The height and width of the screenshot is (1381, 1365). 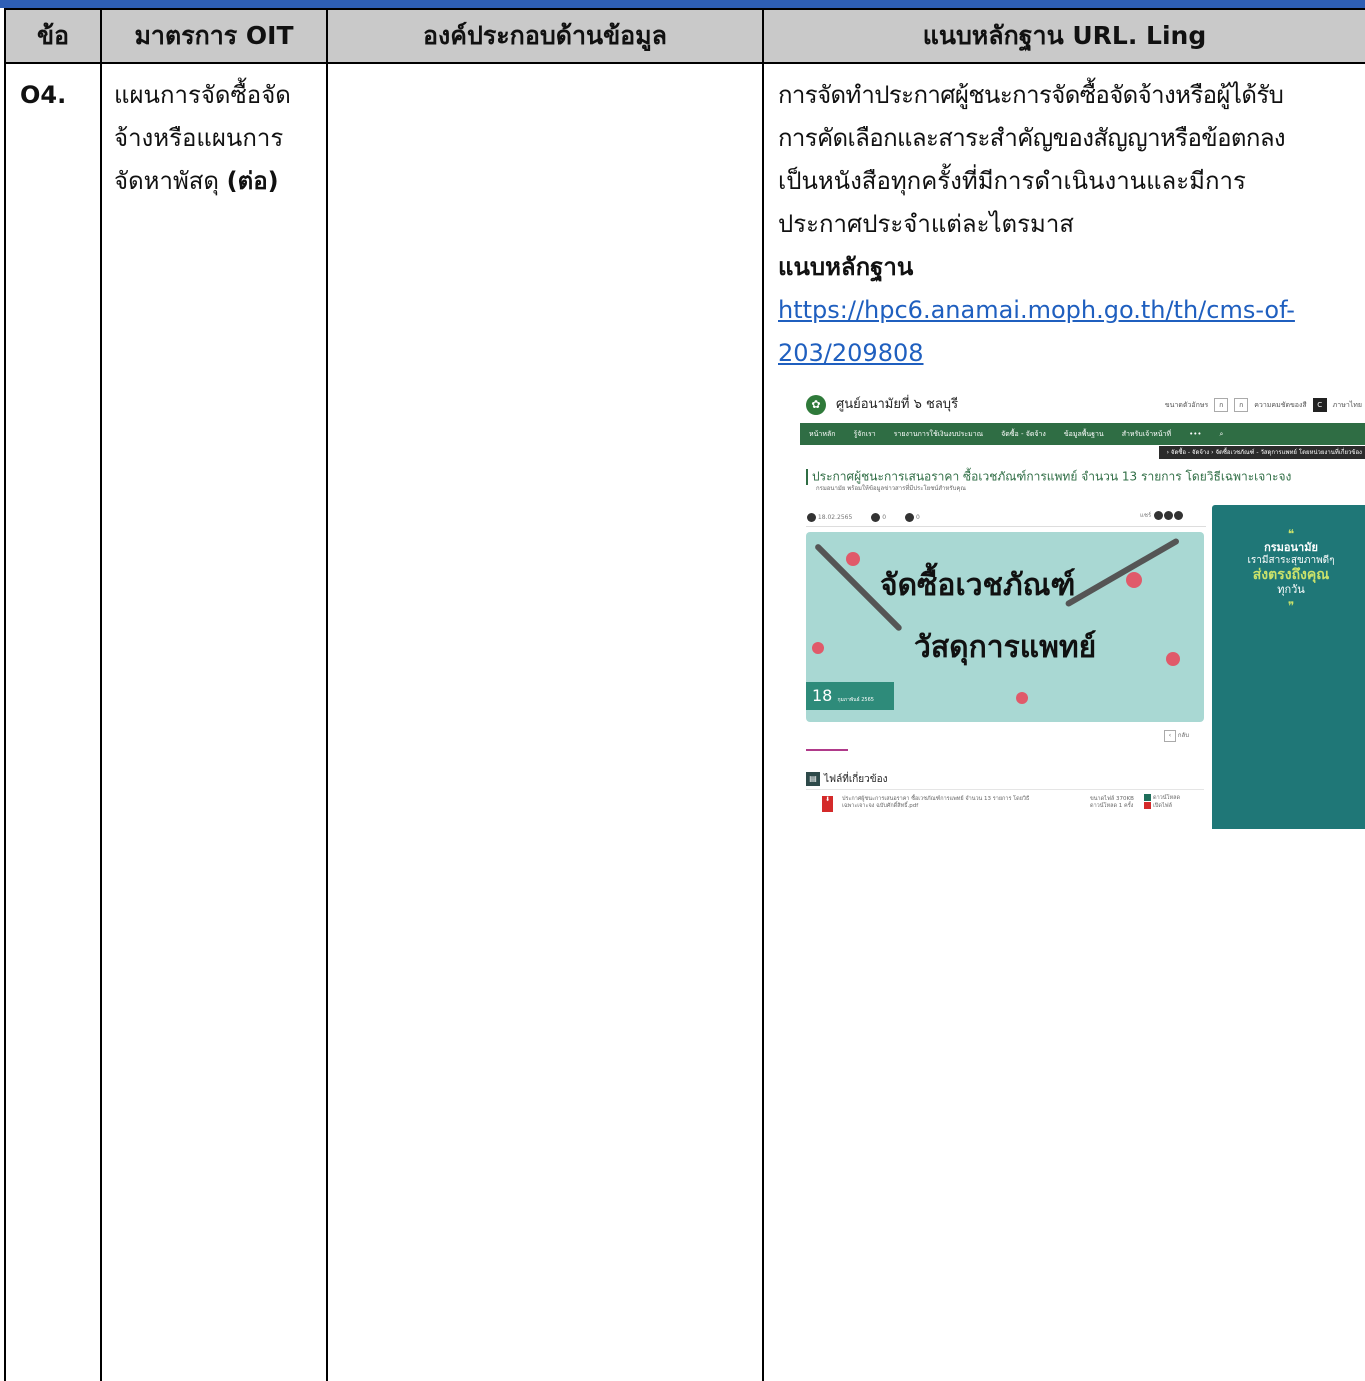 I want to click on nav-item-more: •••, so click(x=1195, y=434).